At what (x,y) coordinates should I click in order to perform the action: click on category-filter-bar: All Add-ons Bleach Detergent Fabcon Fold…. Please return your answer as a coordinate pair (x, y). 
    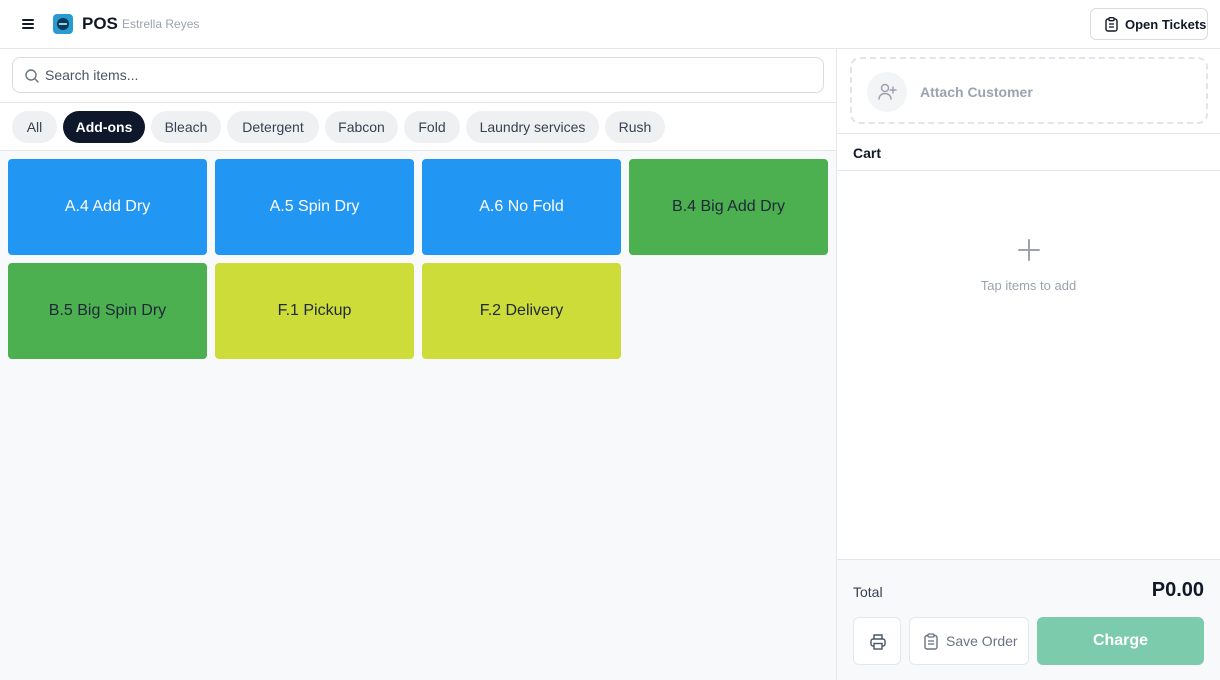
    Looking at the image, I should click on (418, 126).